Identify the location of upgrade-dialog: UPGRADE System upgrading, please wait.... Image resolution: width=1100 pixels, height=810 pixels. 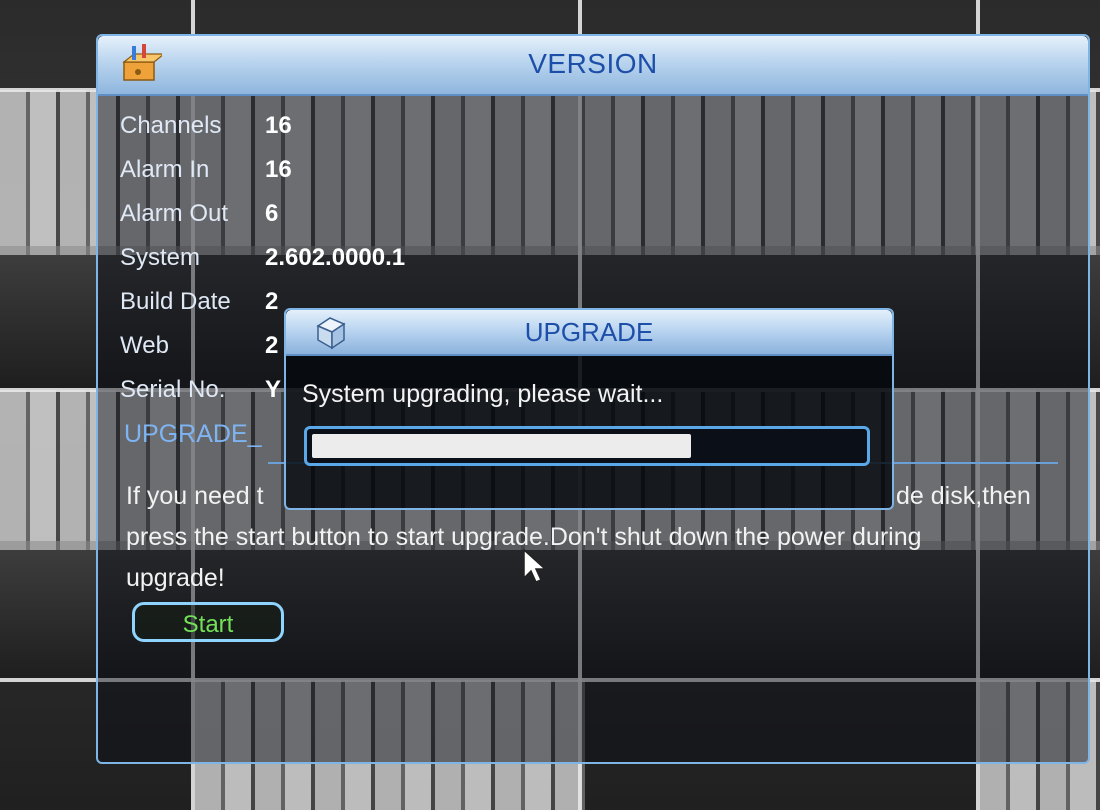
(589, 409).